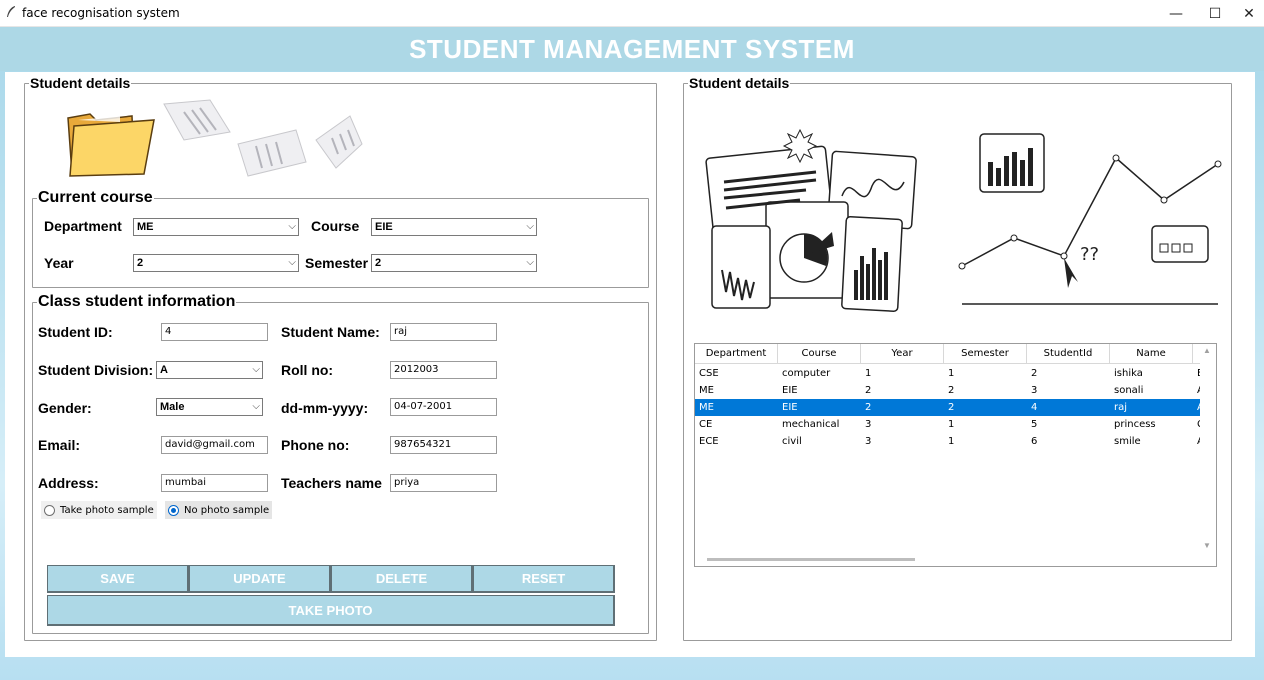 The image size is (1264, 680). What do you see at coordinates (172, 407) in the screenshot?
I see `gender-value: Male` at bounding box center [172, 407].